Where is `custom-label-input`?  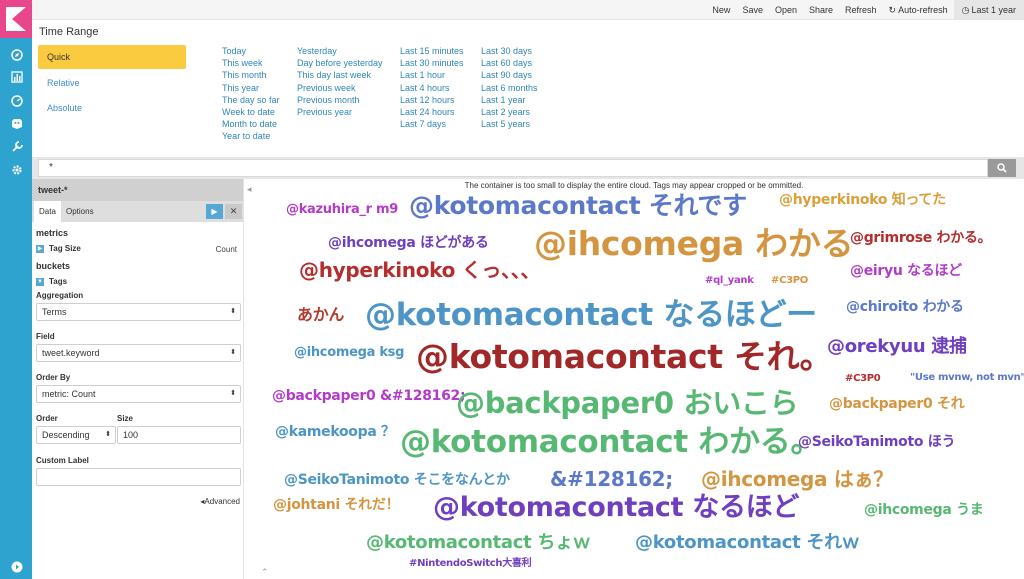 custom-label-input is located at coordinates (138, 477).